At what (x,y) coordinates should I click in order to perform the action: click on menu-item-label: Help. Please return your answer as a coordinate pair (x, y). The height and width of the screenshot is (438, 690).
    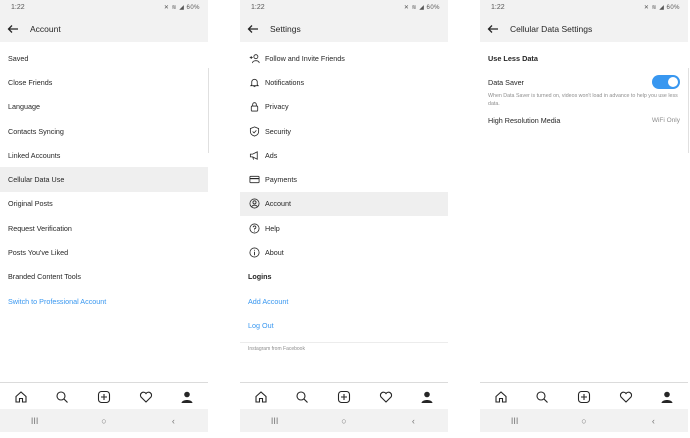
    Looking at the image, I should click on (272, 228).